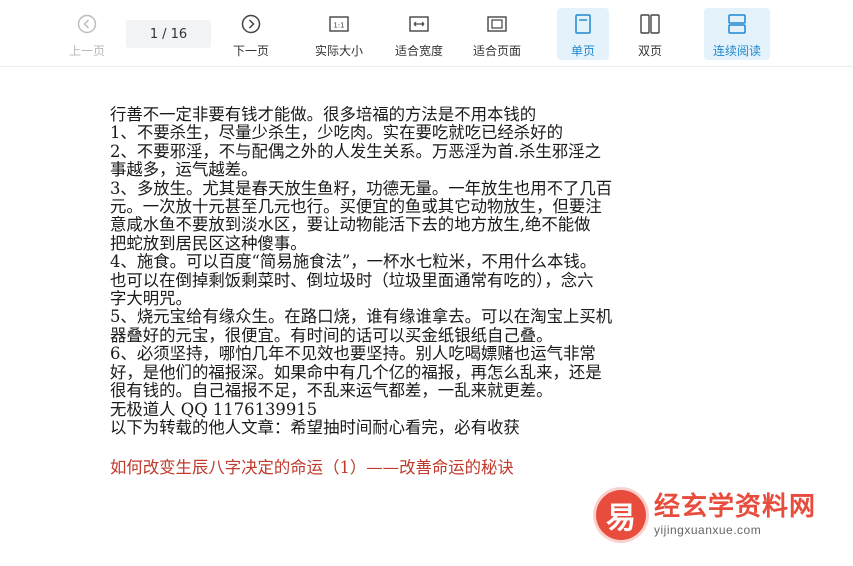  Describe the element at coordinates (582, 51) in the screenshot. I see `single-page-label: 单页` at that location.